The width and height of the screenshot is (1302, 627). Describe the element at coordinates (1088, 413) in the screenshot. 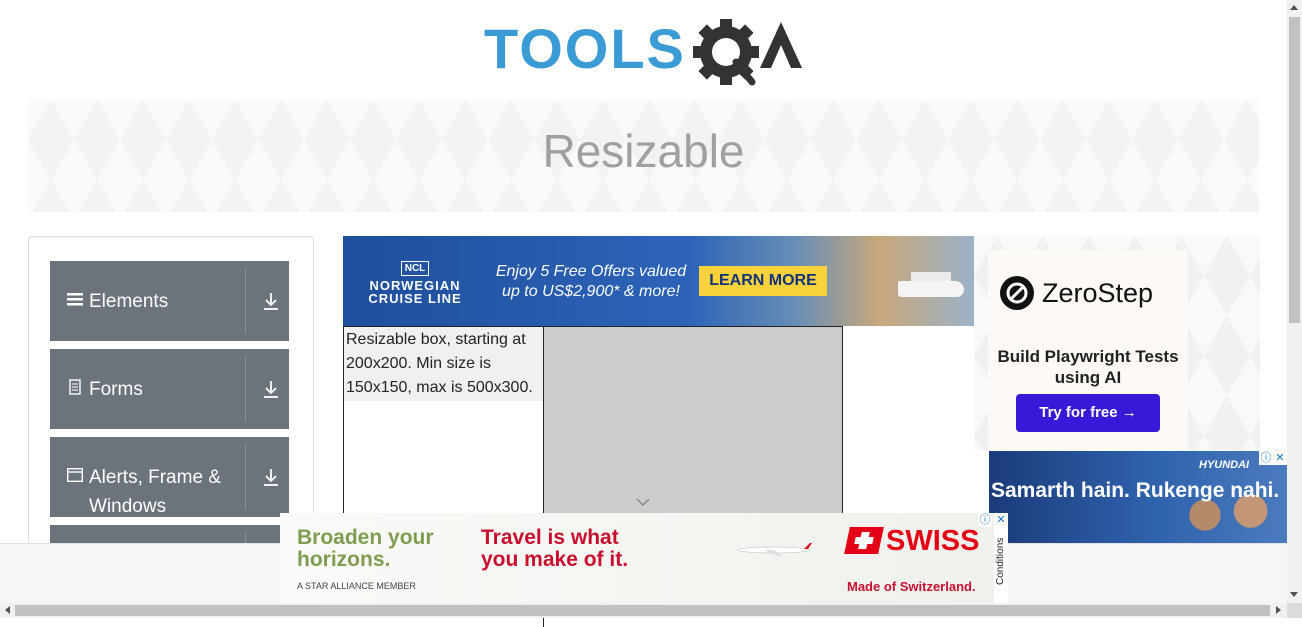

I see `try-for-free-button: Try for free →` at that location.